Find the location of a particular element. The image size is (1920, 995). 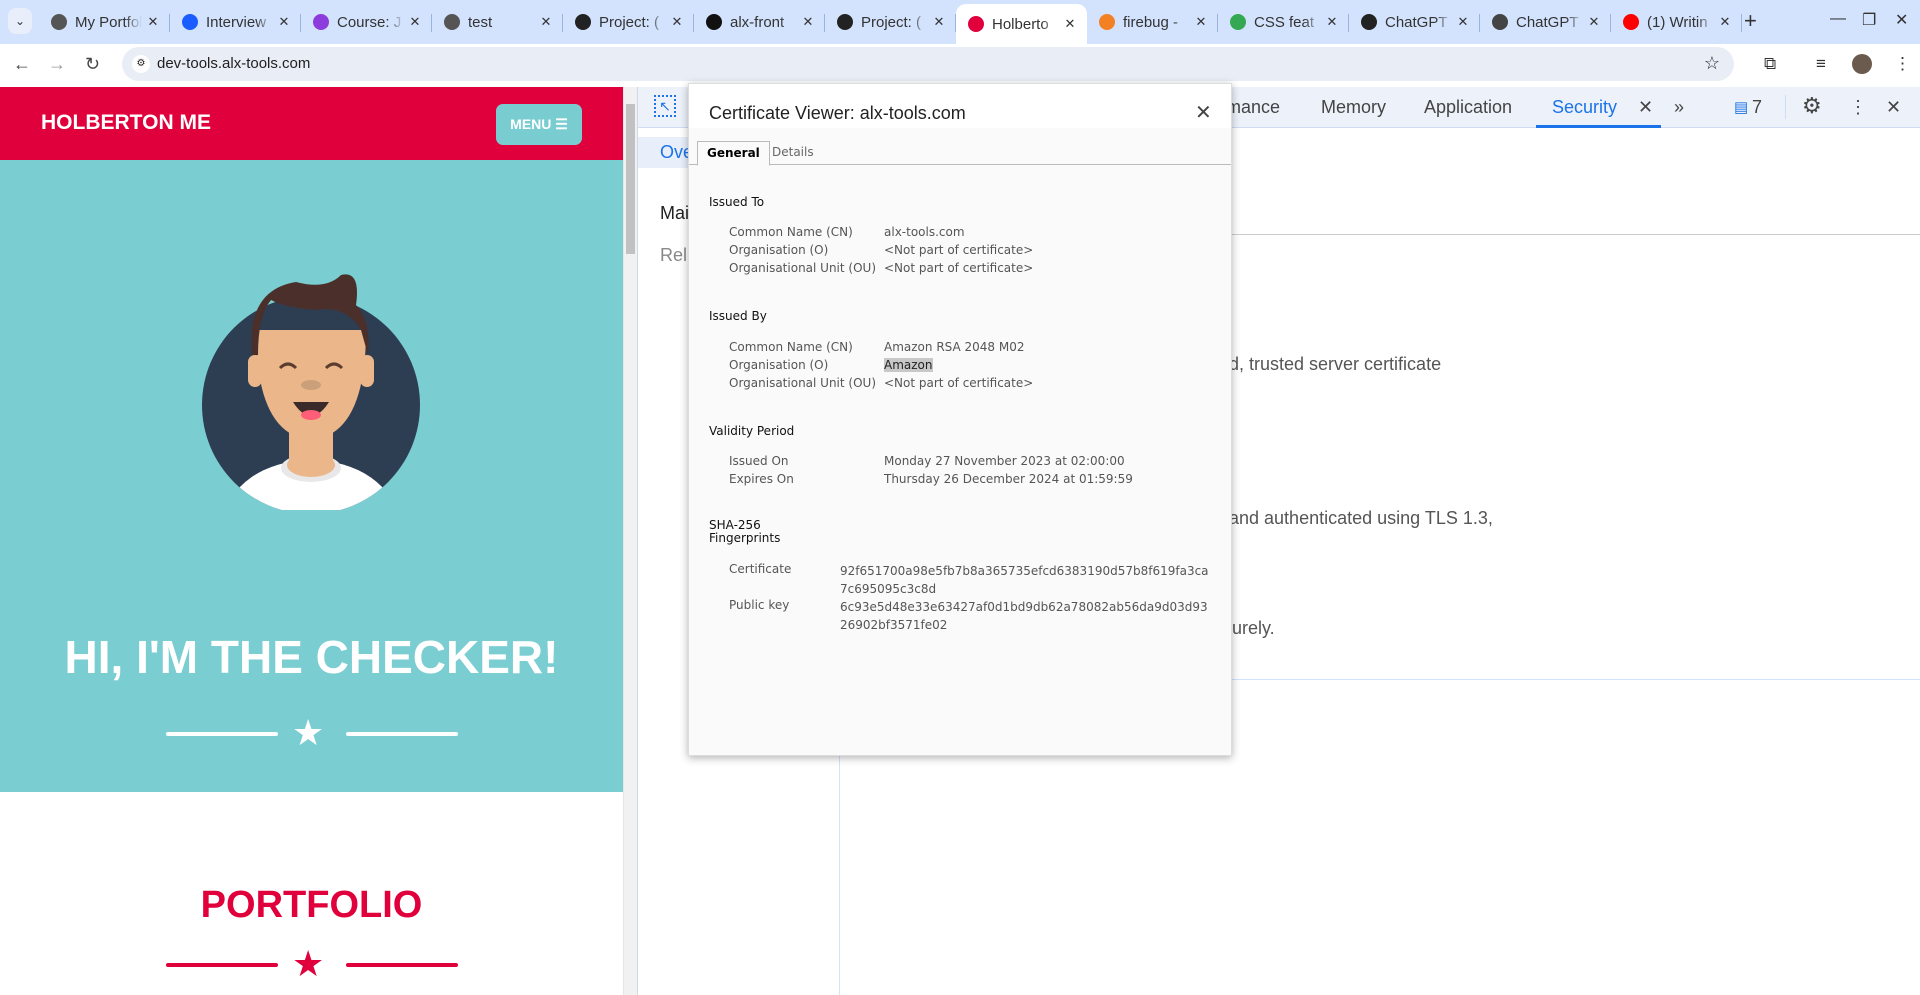

browser-toolbar: ← → ↻ ⚙ dev-tools.alx-tools.com ☆ ⧉ ≡ ⋮ is located at coordinates (960, 65).